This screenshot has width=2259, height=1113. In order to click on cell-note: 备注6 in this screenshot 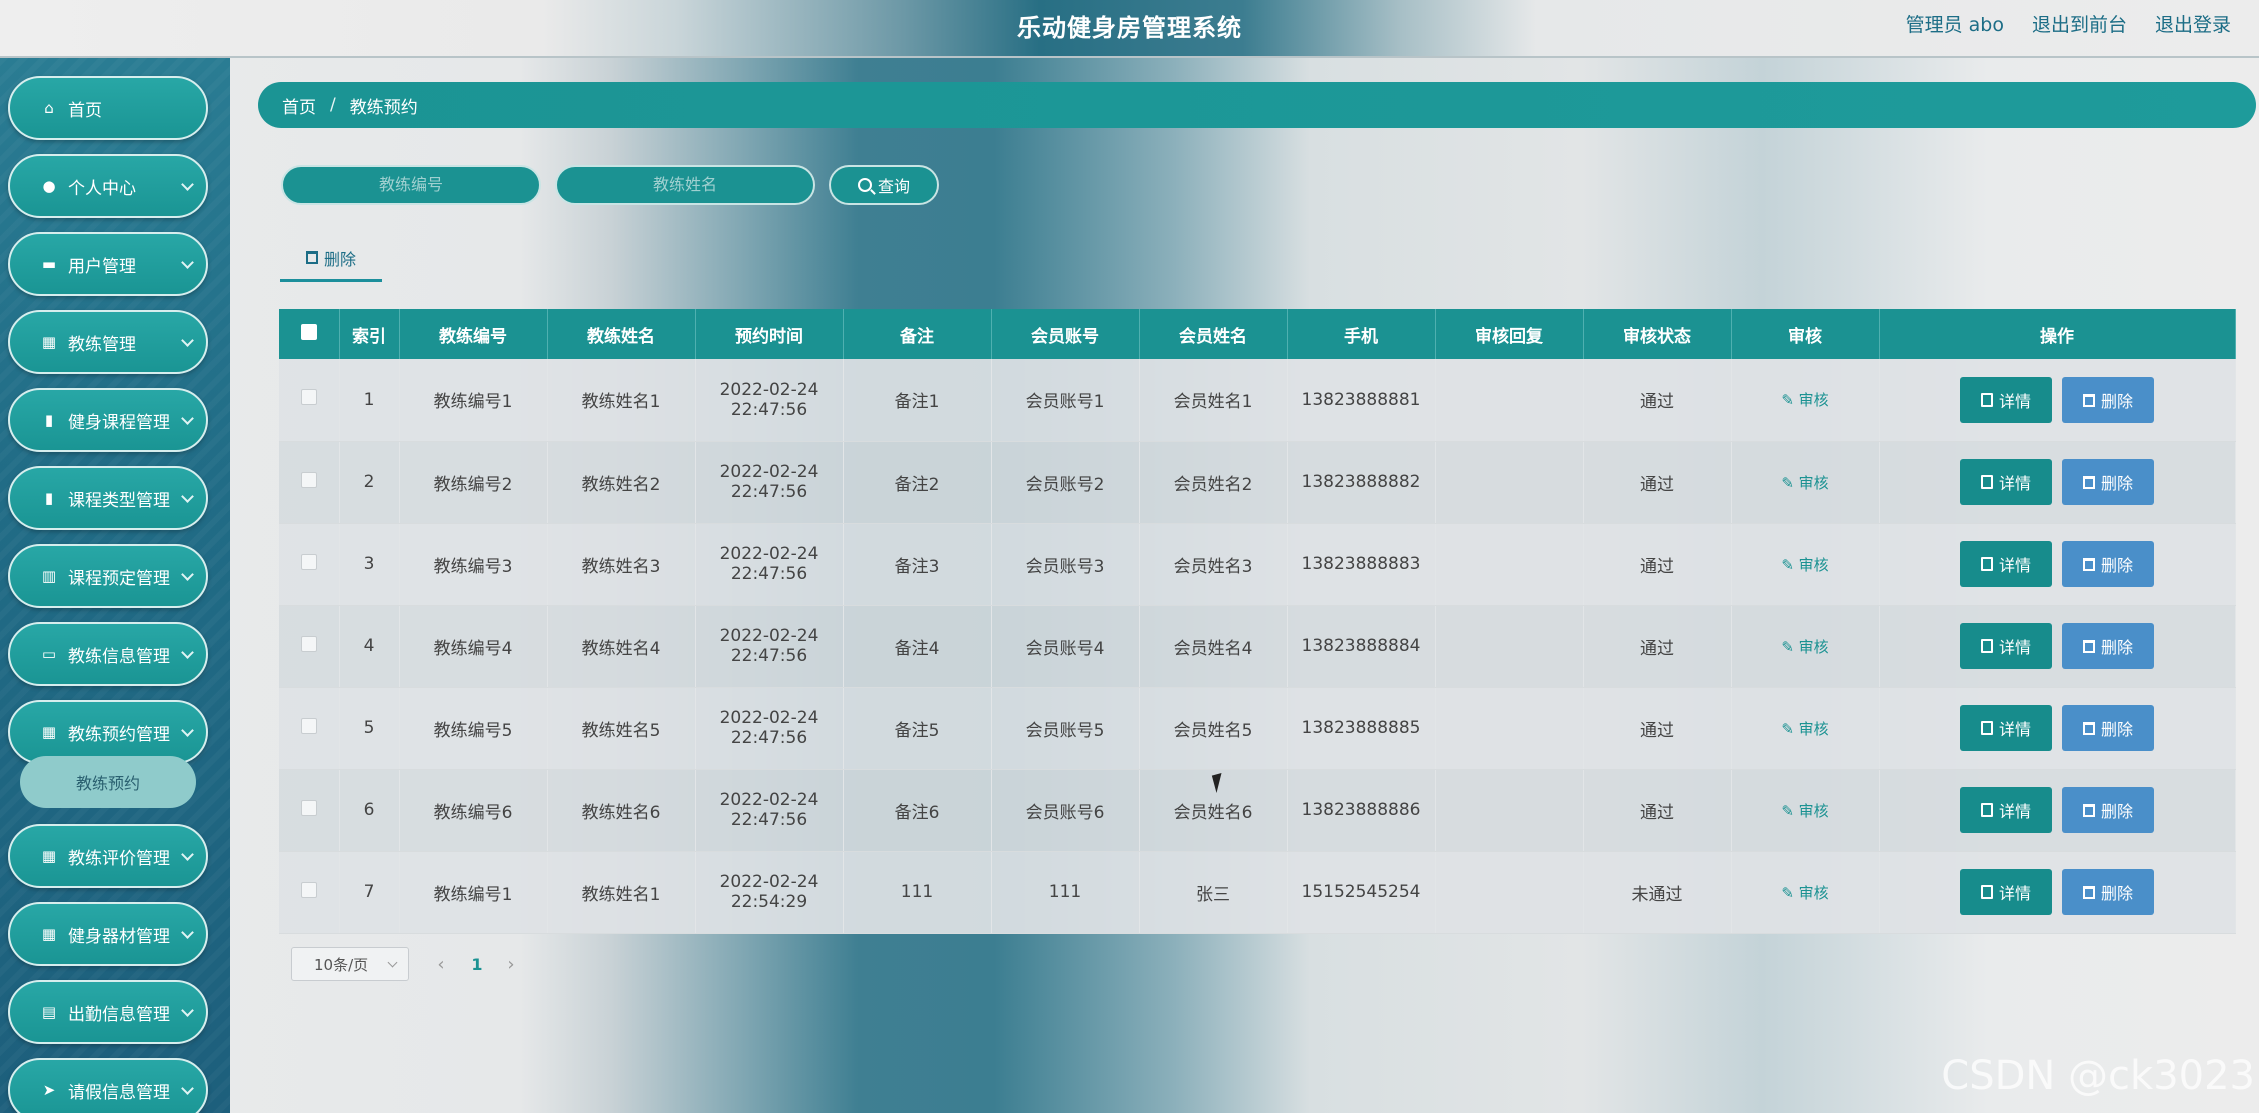, I will do `click(917, 810)`.